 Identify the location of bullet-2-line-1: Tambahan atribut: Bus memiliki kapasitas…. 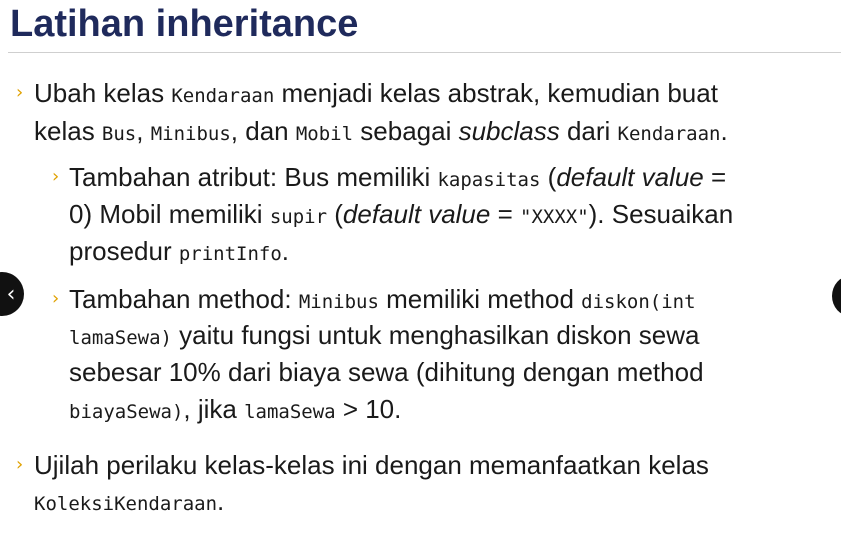
(398, 177).